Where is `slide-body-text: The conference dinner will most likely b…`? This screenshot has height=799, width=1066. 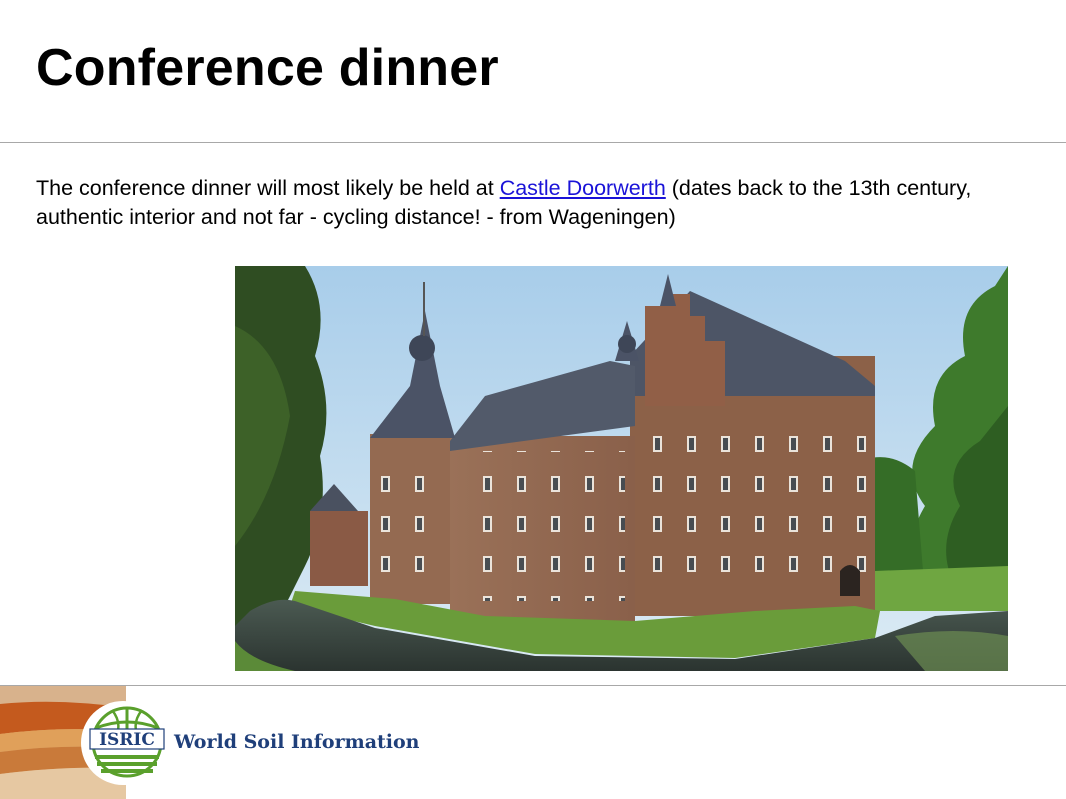 slide-body-text: The conference dinner will most likely b… is located at coordinates (536, 203).